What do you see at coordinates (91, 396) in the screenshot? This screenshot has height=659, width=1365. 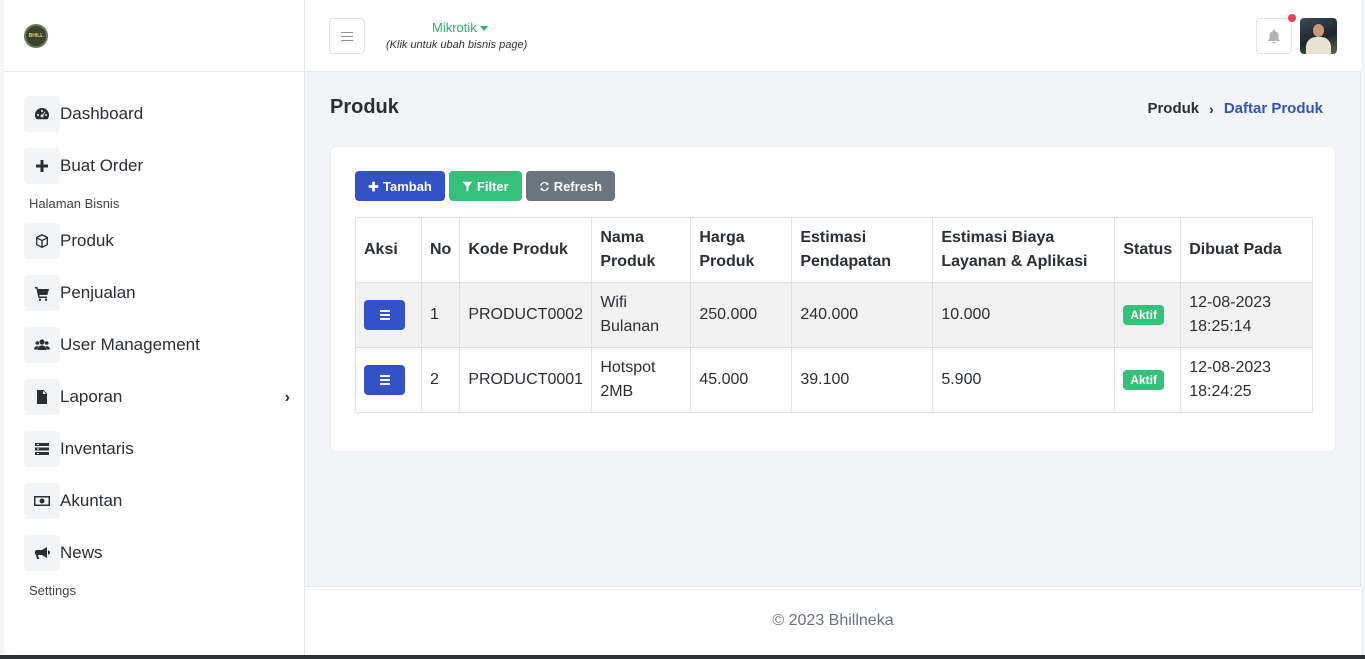 I see `sidebar-item-label: Laporan` at bounding box center [91, 396].